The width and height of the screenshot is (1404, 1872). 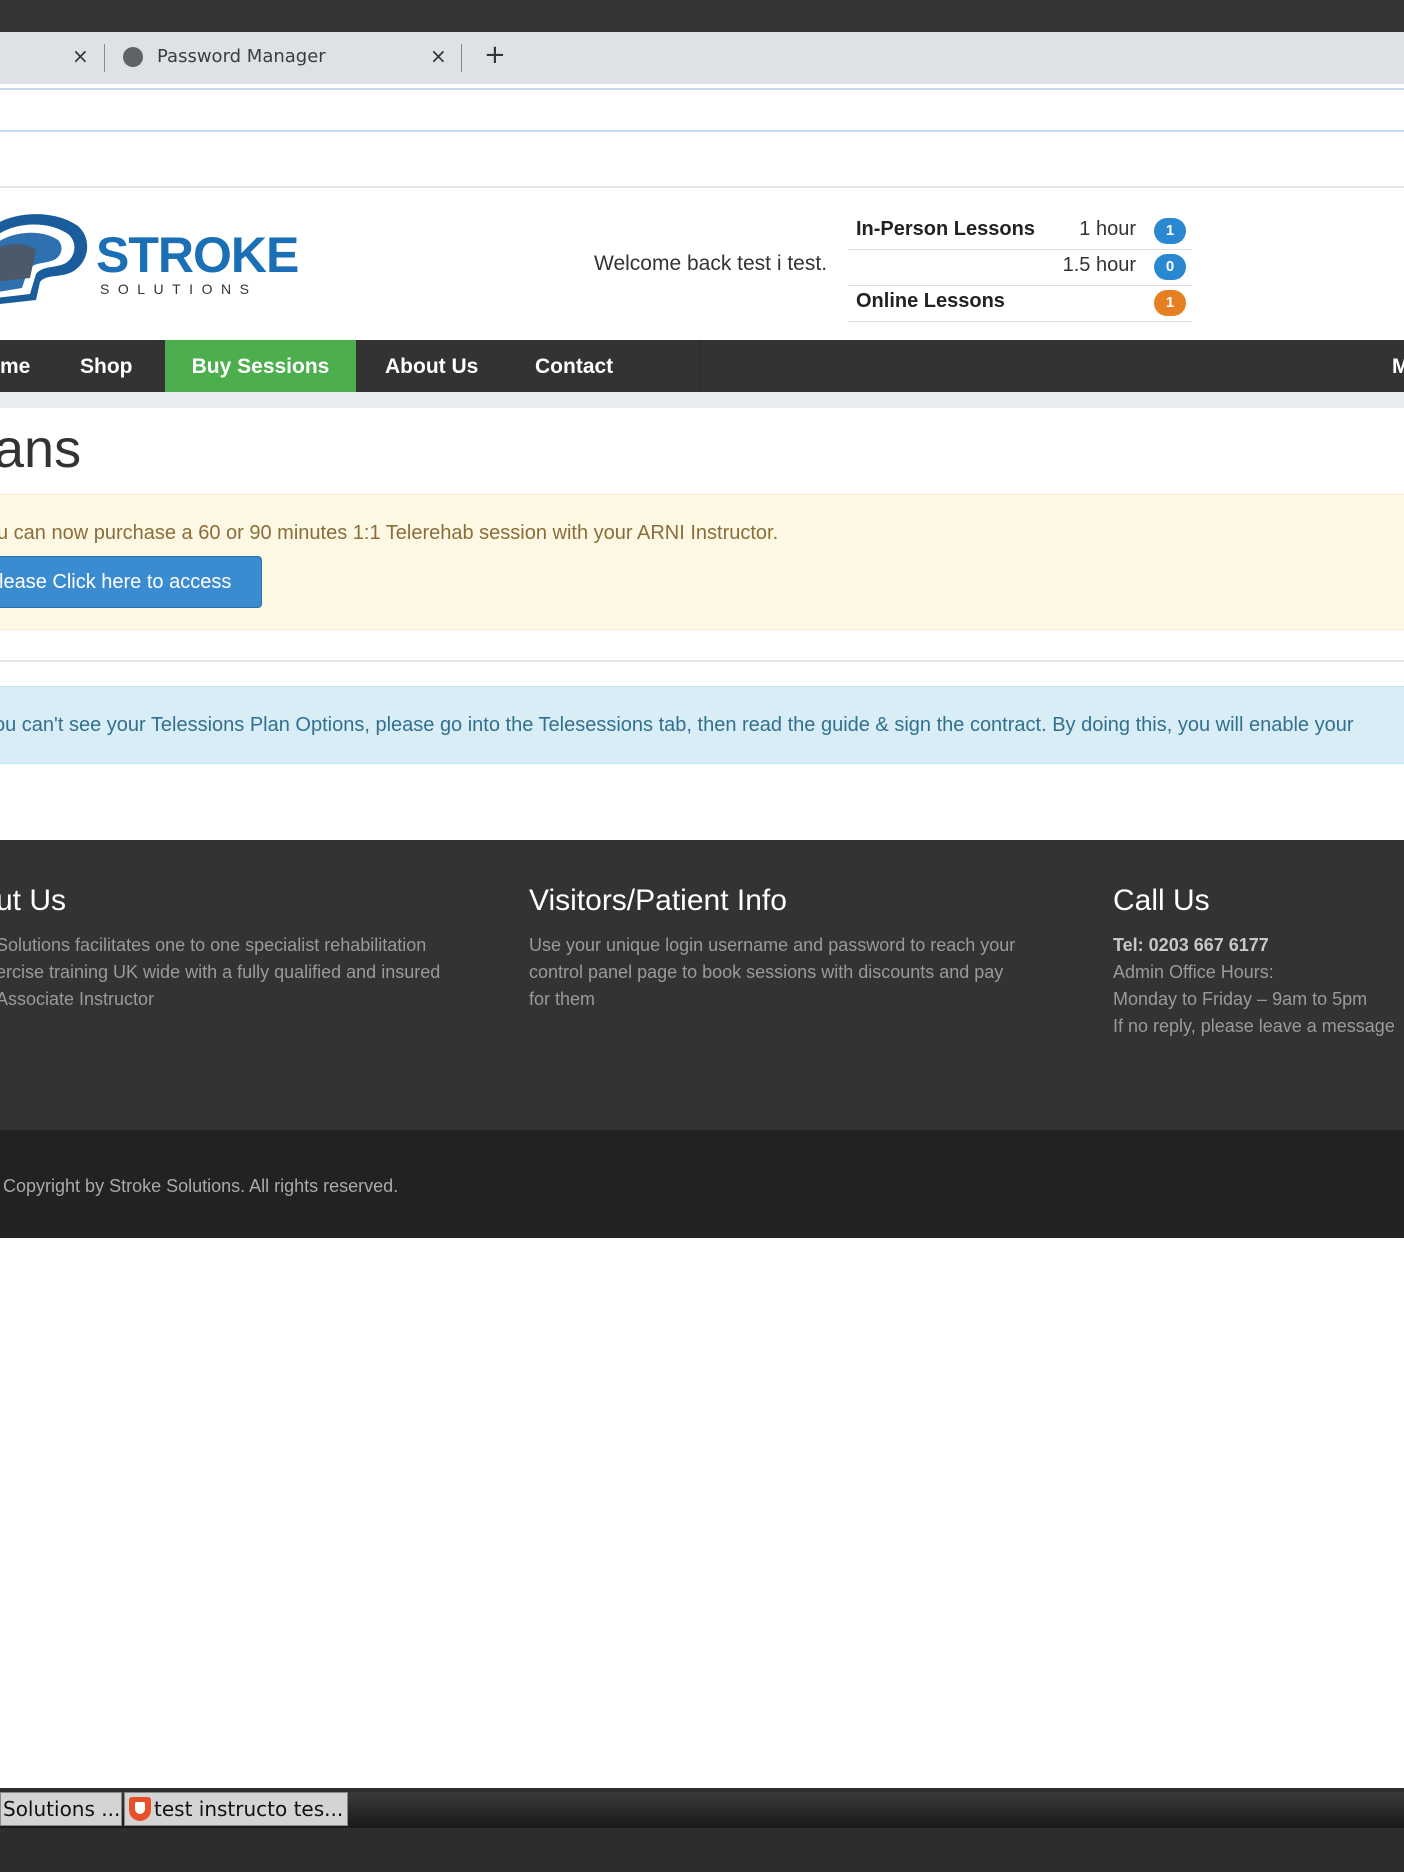 I want to click on os-top-bar, so click(x=702, y=16).